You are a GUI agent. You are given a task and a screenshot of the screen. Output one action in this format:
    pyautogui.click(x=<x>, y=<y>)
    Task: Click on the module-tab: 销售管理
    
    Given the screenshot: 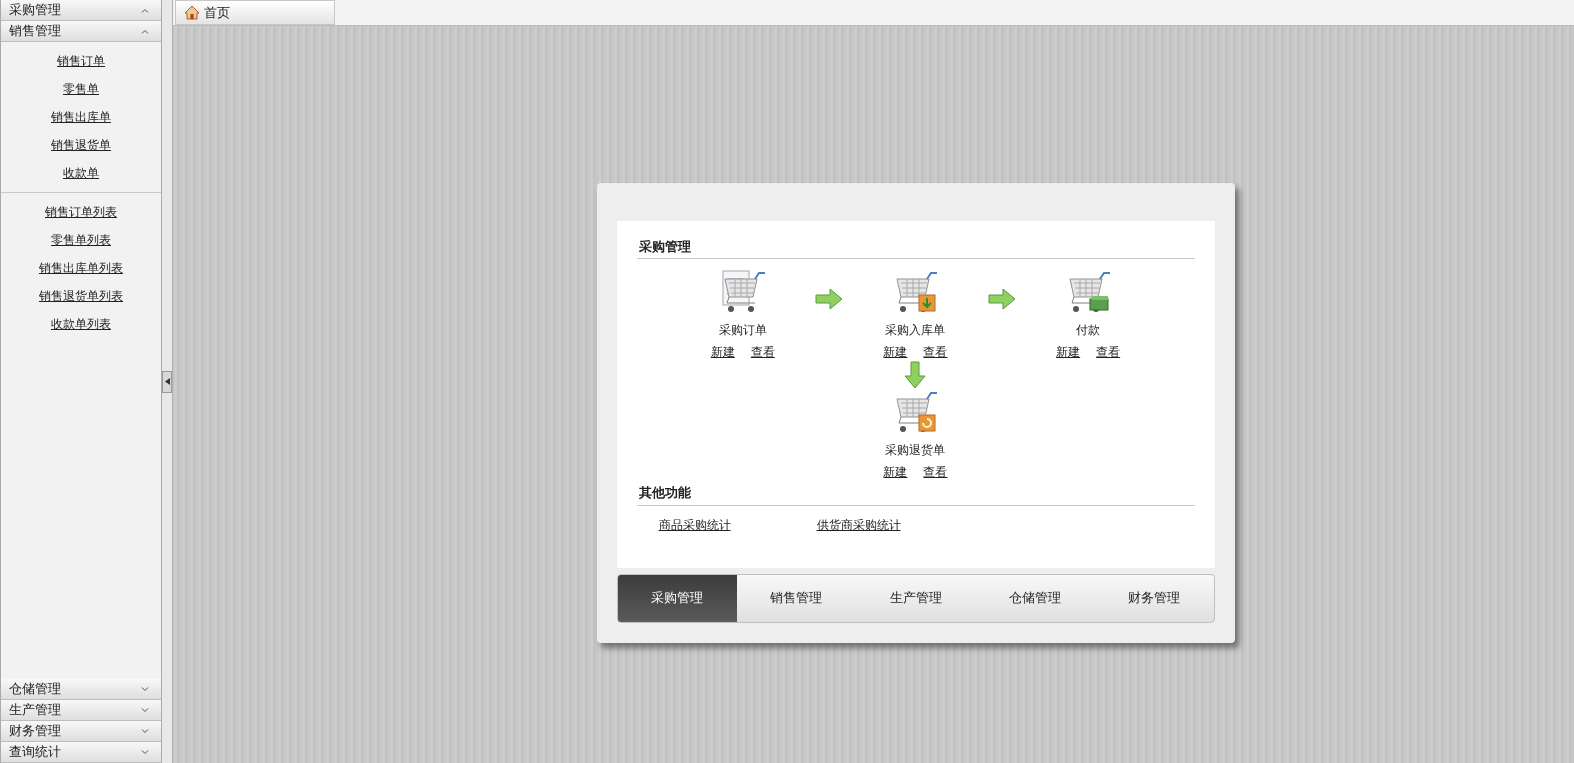 What is the action you would take?
    pyautogui.click(x=796, y=598)
    